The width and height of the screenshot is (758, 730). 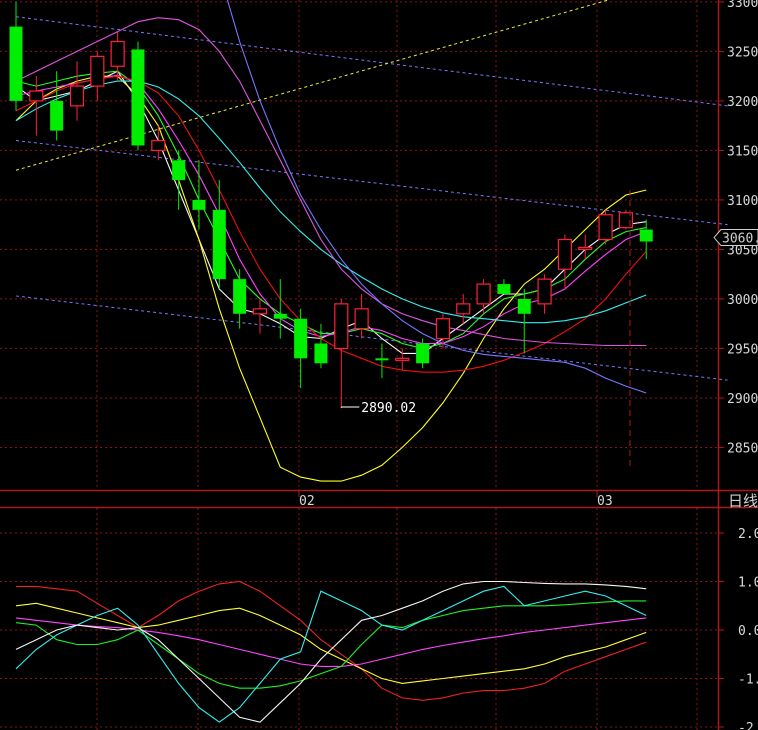 What do you see at coordinates (388, 408) in the screenshot?
I see `low-annotation-label: 2890.02` at bounding box center [388, 408].